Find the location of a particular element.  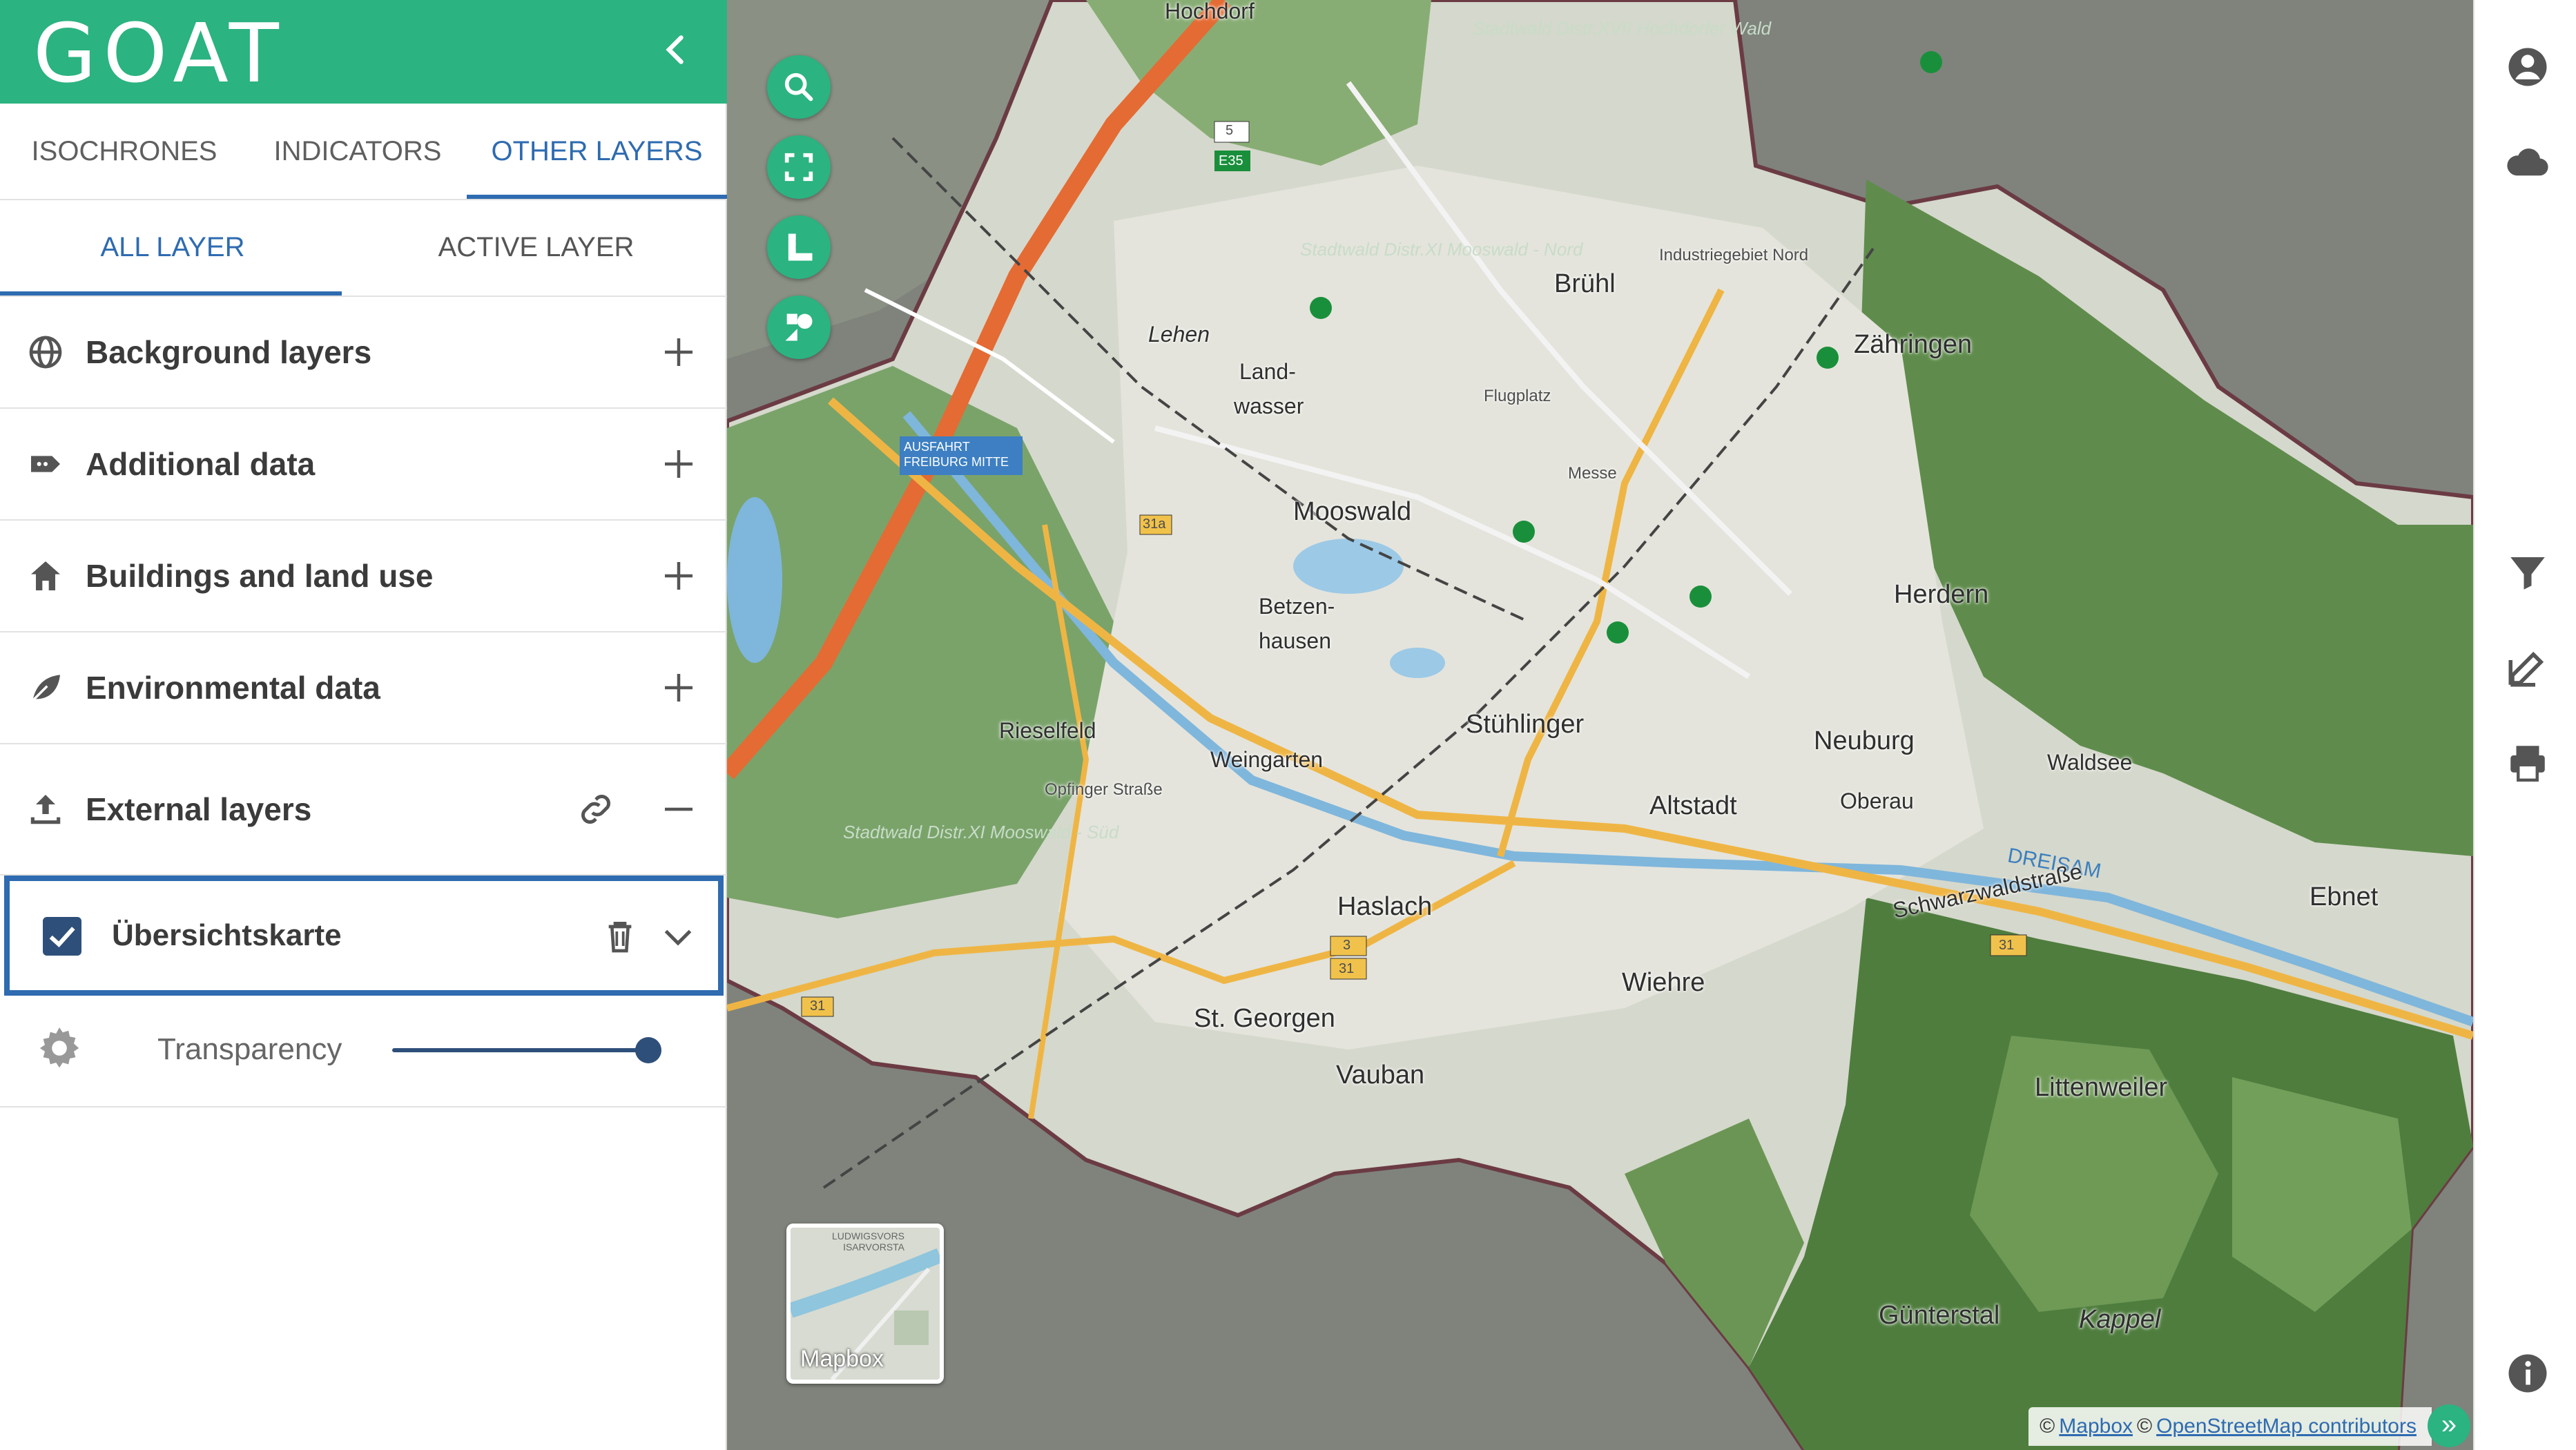

double-chevron-icon: » is located at coordinates (2449, 1424).